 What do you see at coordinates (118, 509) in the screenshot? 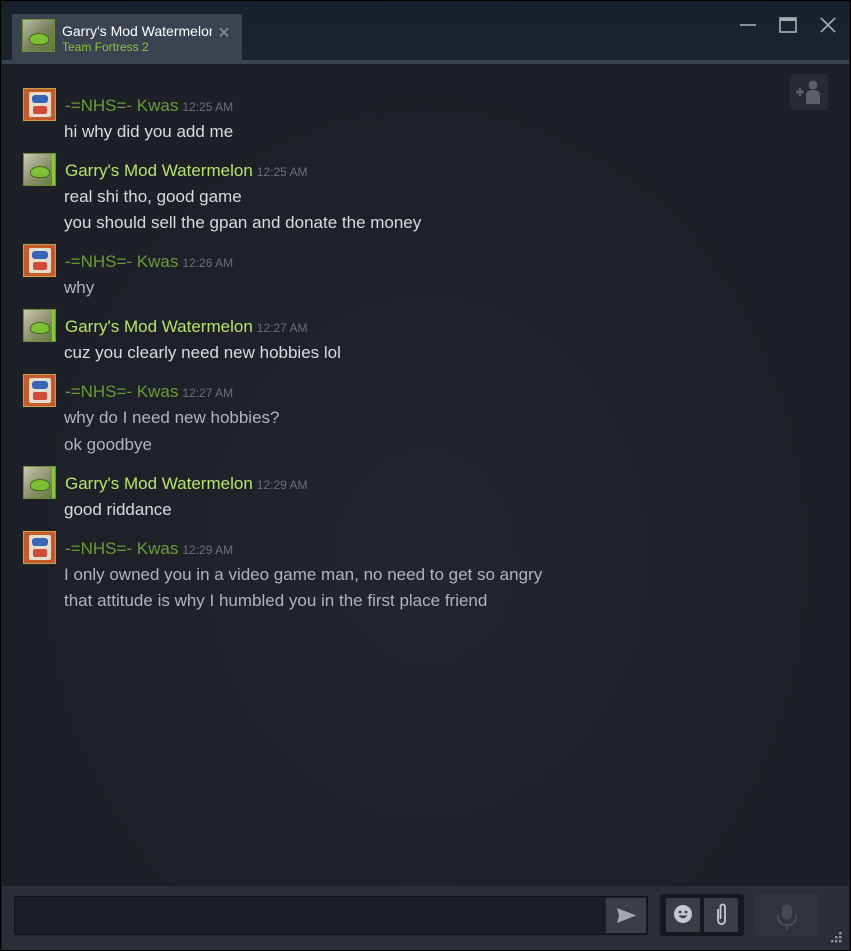
I see `message-line: good riddance` at bounding box center [118, 509].